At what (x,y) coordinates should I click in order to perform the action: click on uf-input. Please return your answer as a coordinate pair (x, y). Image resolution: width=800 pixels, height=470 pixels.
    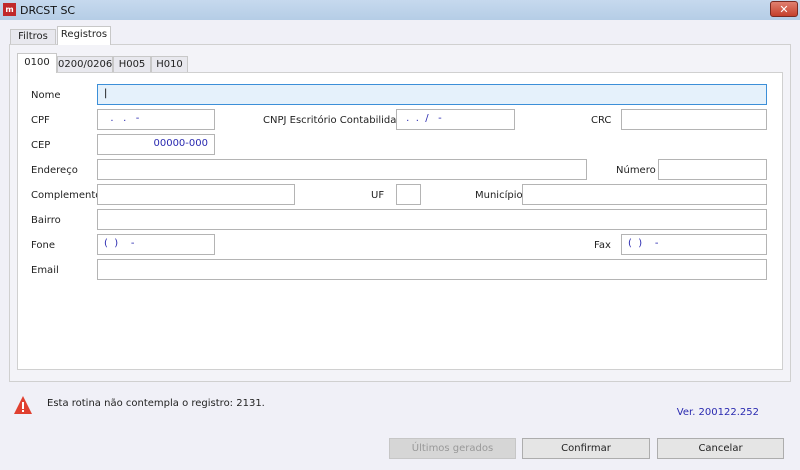
    Looking at the image, I should click on (408, 194).